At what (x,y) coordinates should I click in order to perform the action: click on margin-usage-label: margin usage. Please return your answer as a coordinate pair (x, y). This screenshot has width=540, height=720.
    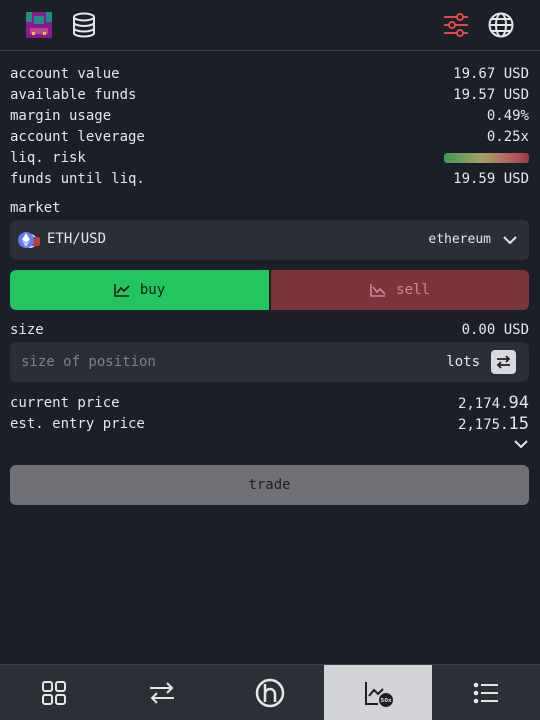
    Looking at the image, I should click on (61, 115).